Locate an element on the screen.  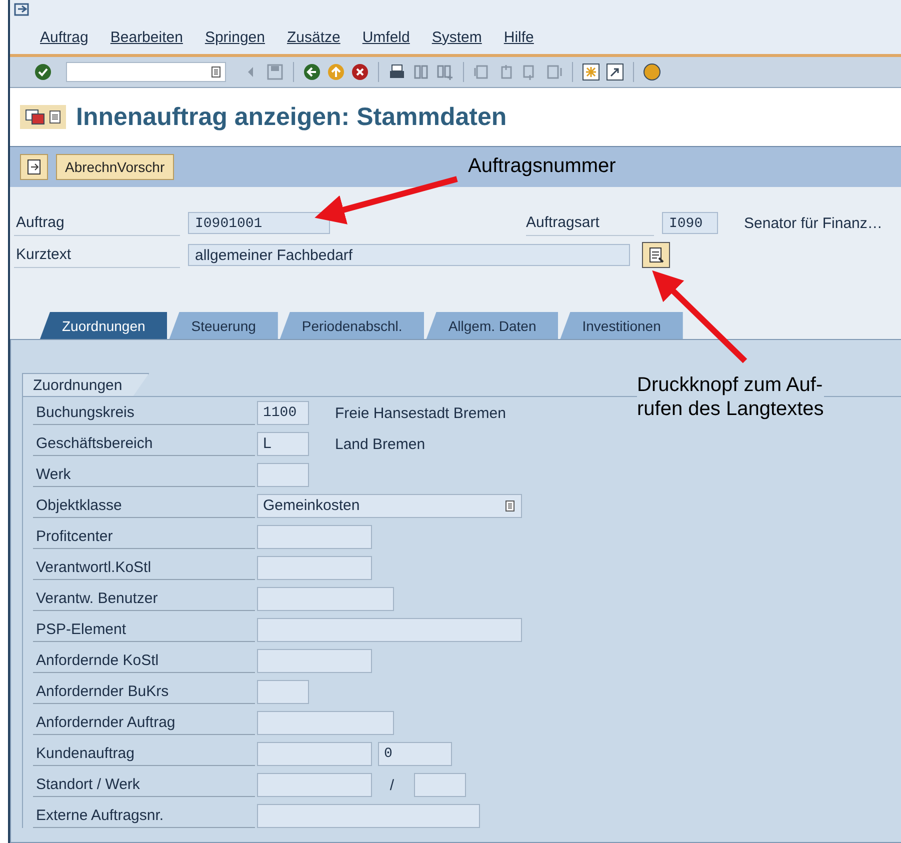
field-description: Freie Hansestadt Bremen is located at coordinates (420, 413).